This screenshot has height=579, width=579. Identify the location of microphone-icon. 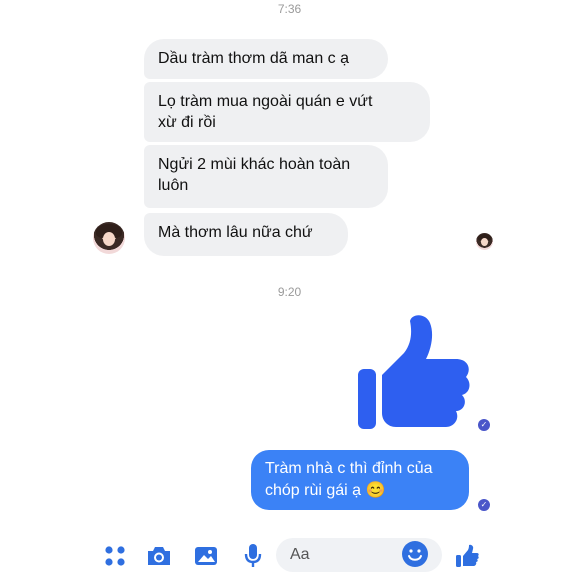
(253, 555).